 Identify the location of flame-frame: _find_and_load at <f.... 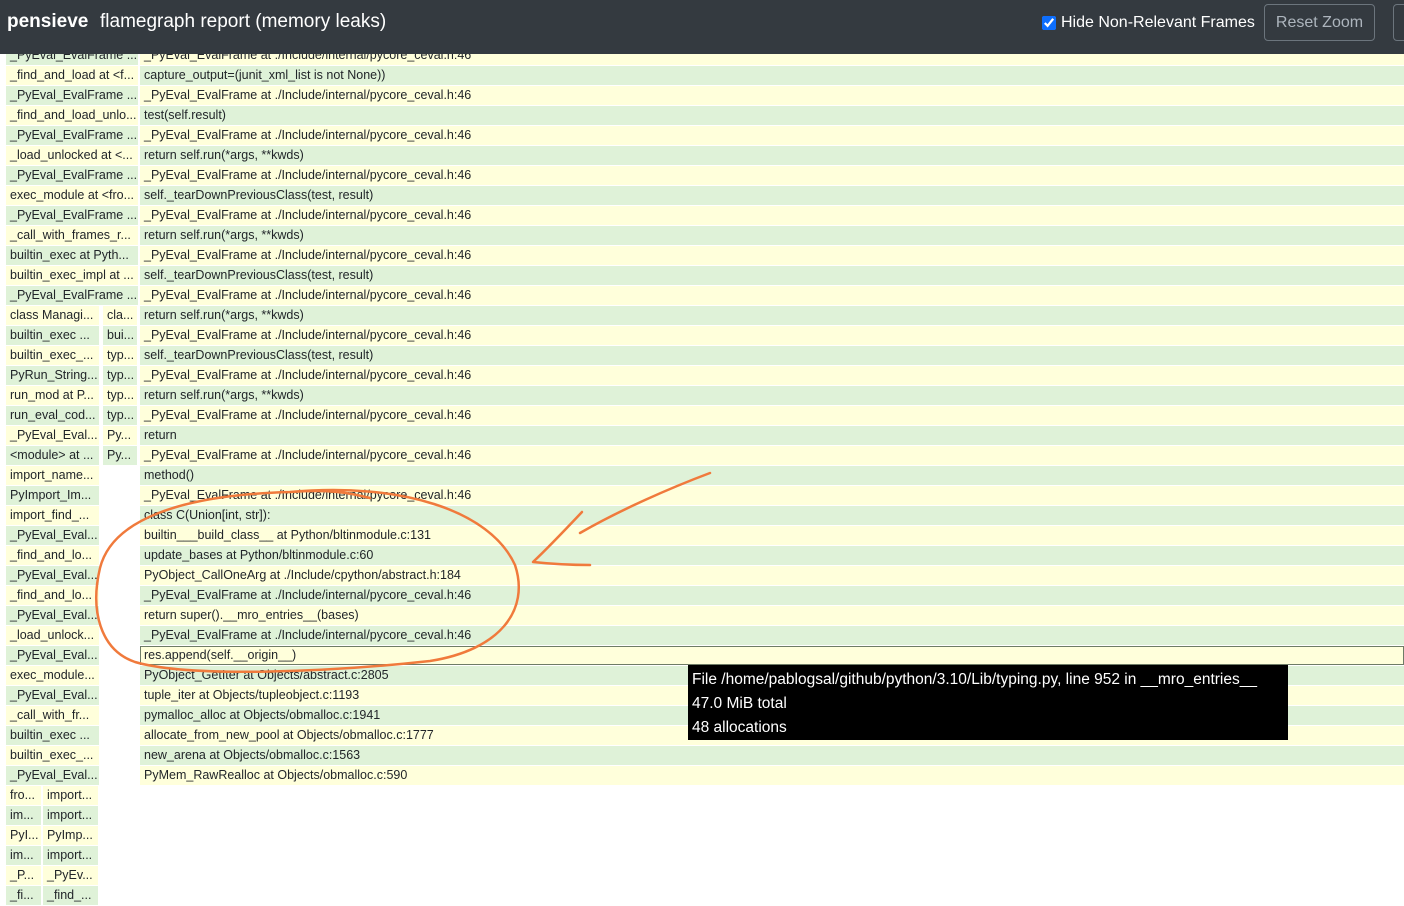
(72, 75).